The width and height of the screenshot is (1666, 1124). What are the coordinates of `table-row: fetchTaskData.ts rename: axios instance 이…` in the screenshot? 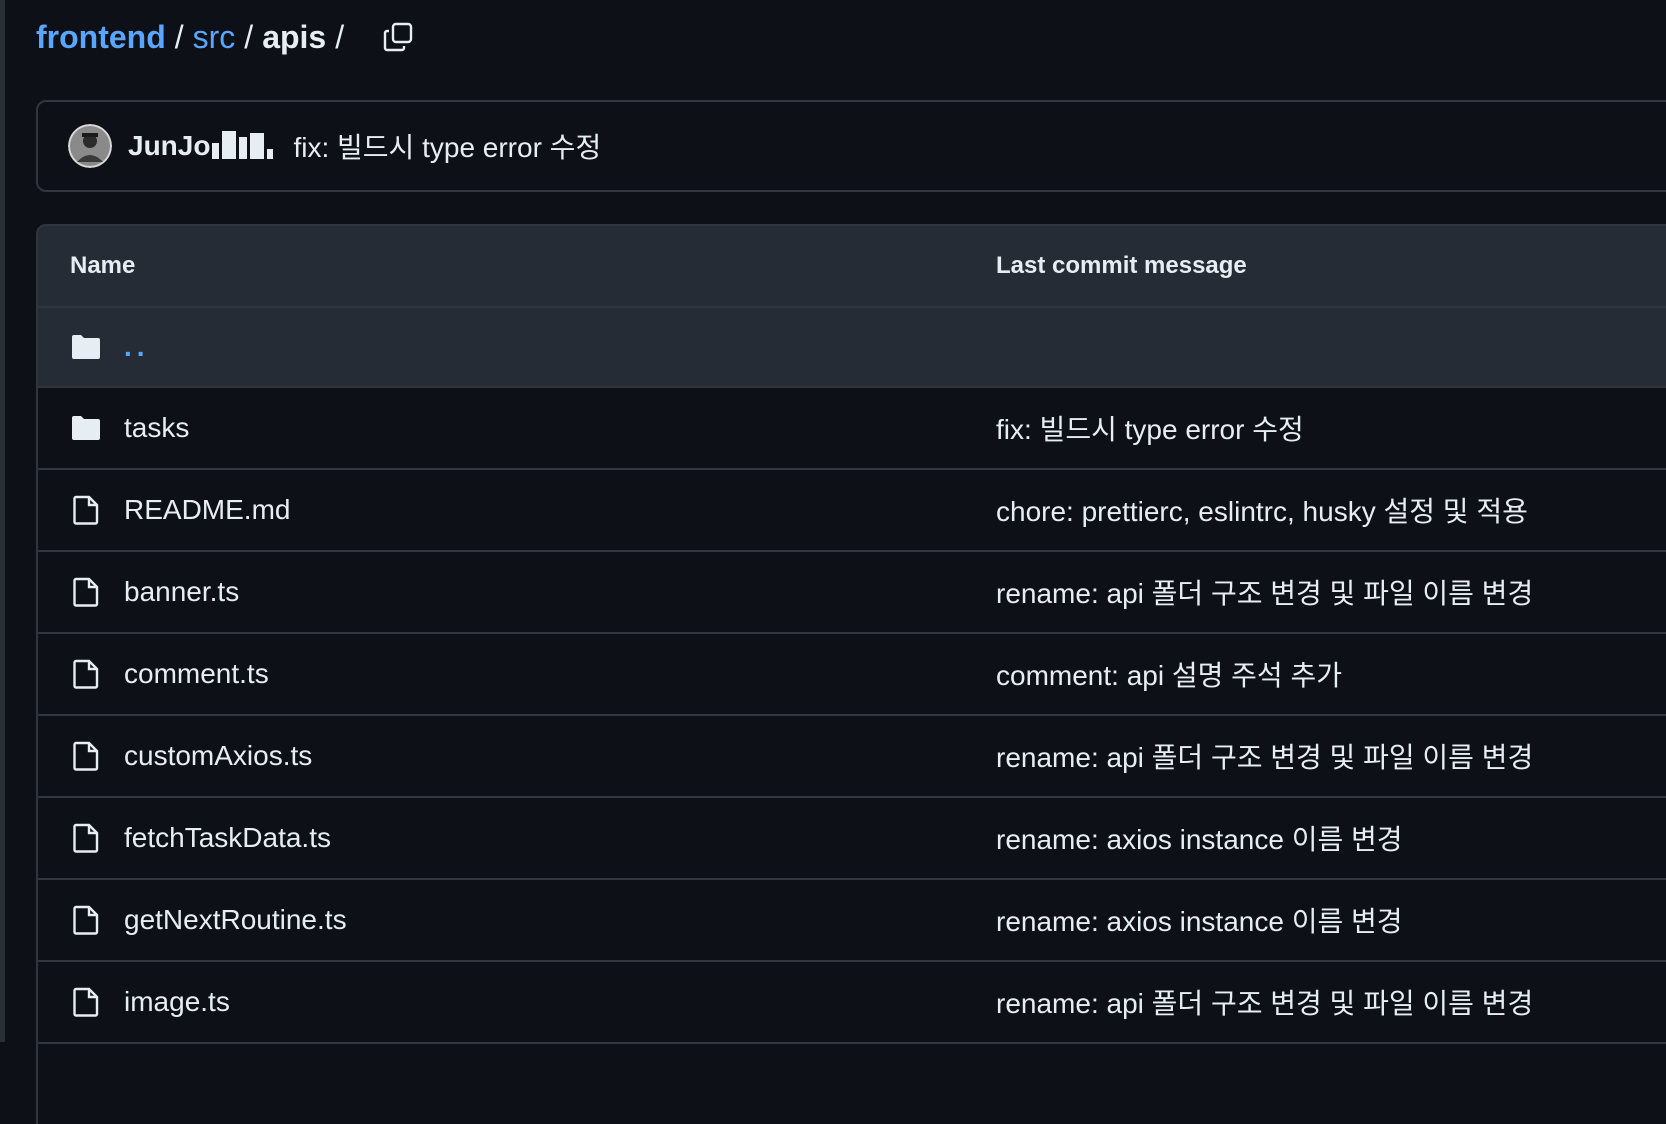 It's located at (852, 839).